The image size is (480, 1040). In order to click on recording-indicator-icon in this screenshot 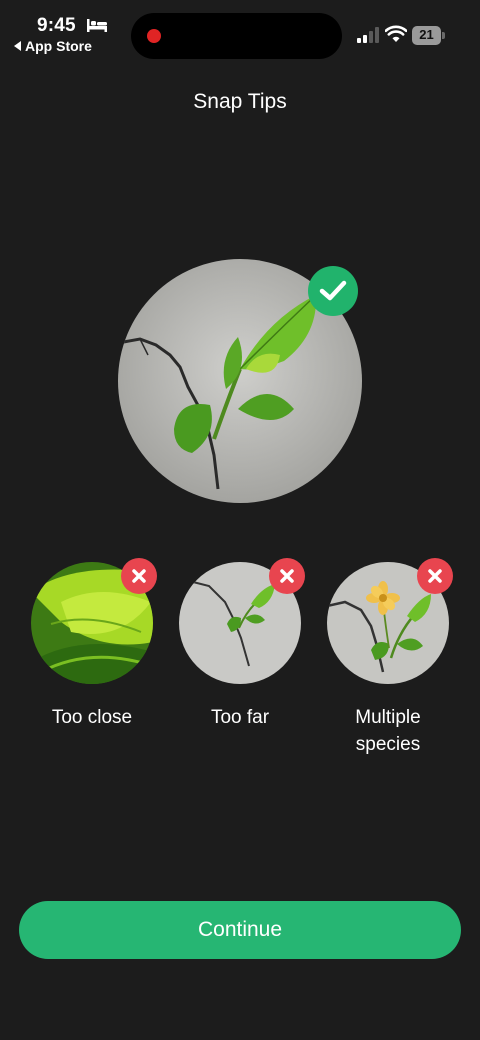, I will do `click(154, 36)`.